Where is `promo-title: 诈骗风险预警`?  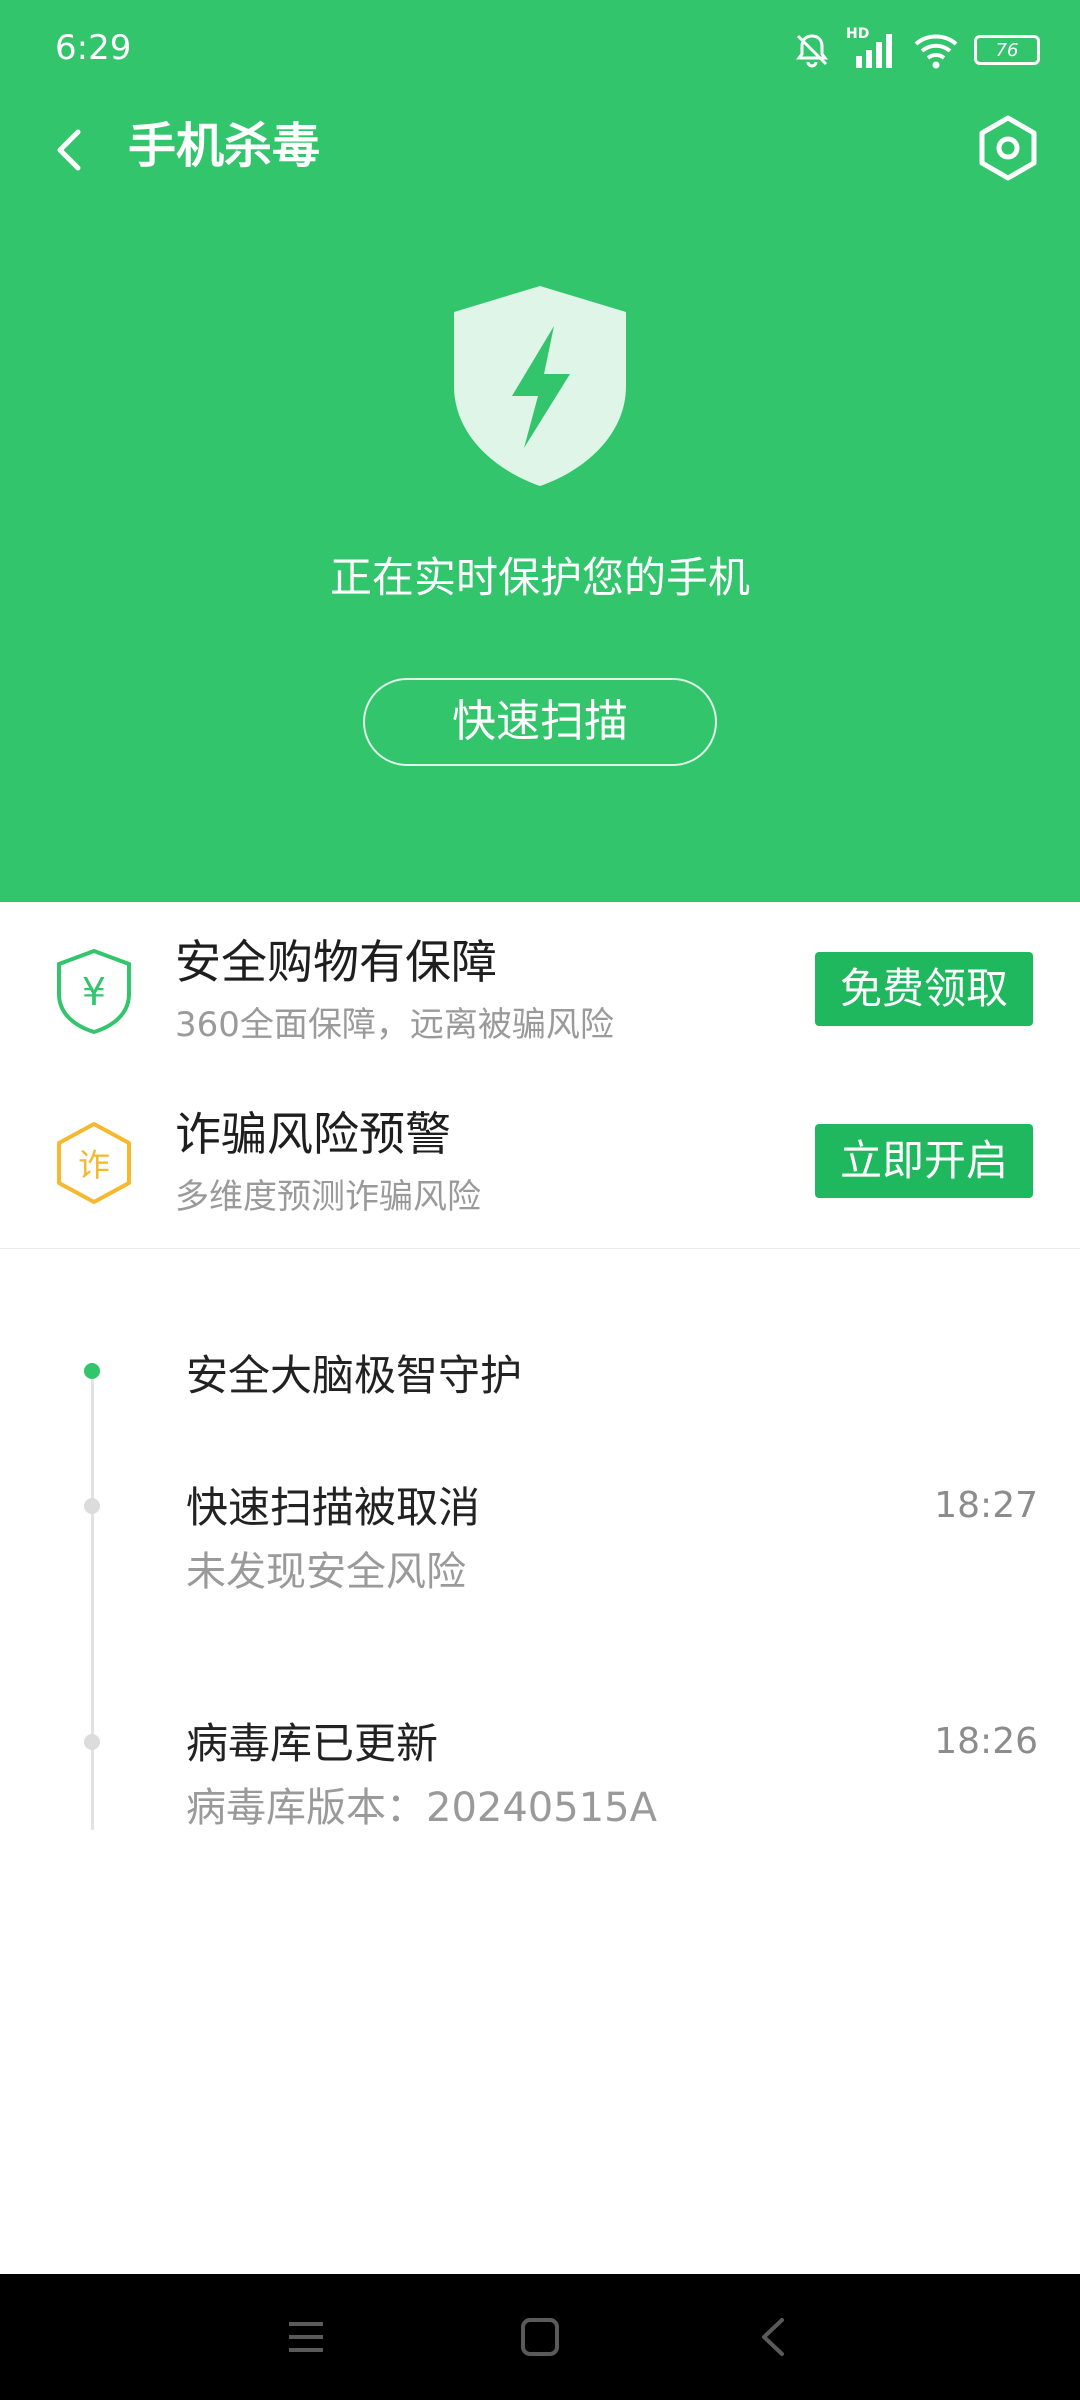
promo-title: 诈骗风险预警 is located at coordinates (313, 1134).